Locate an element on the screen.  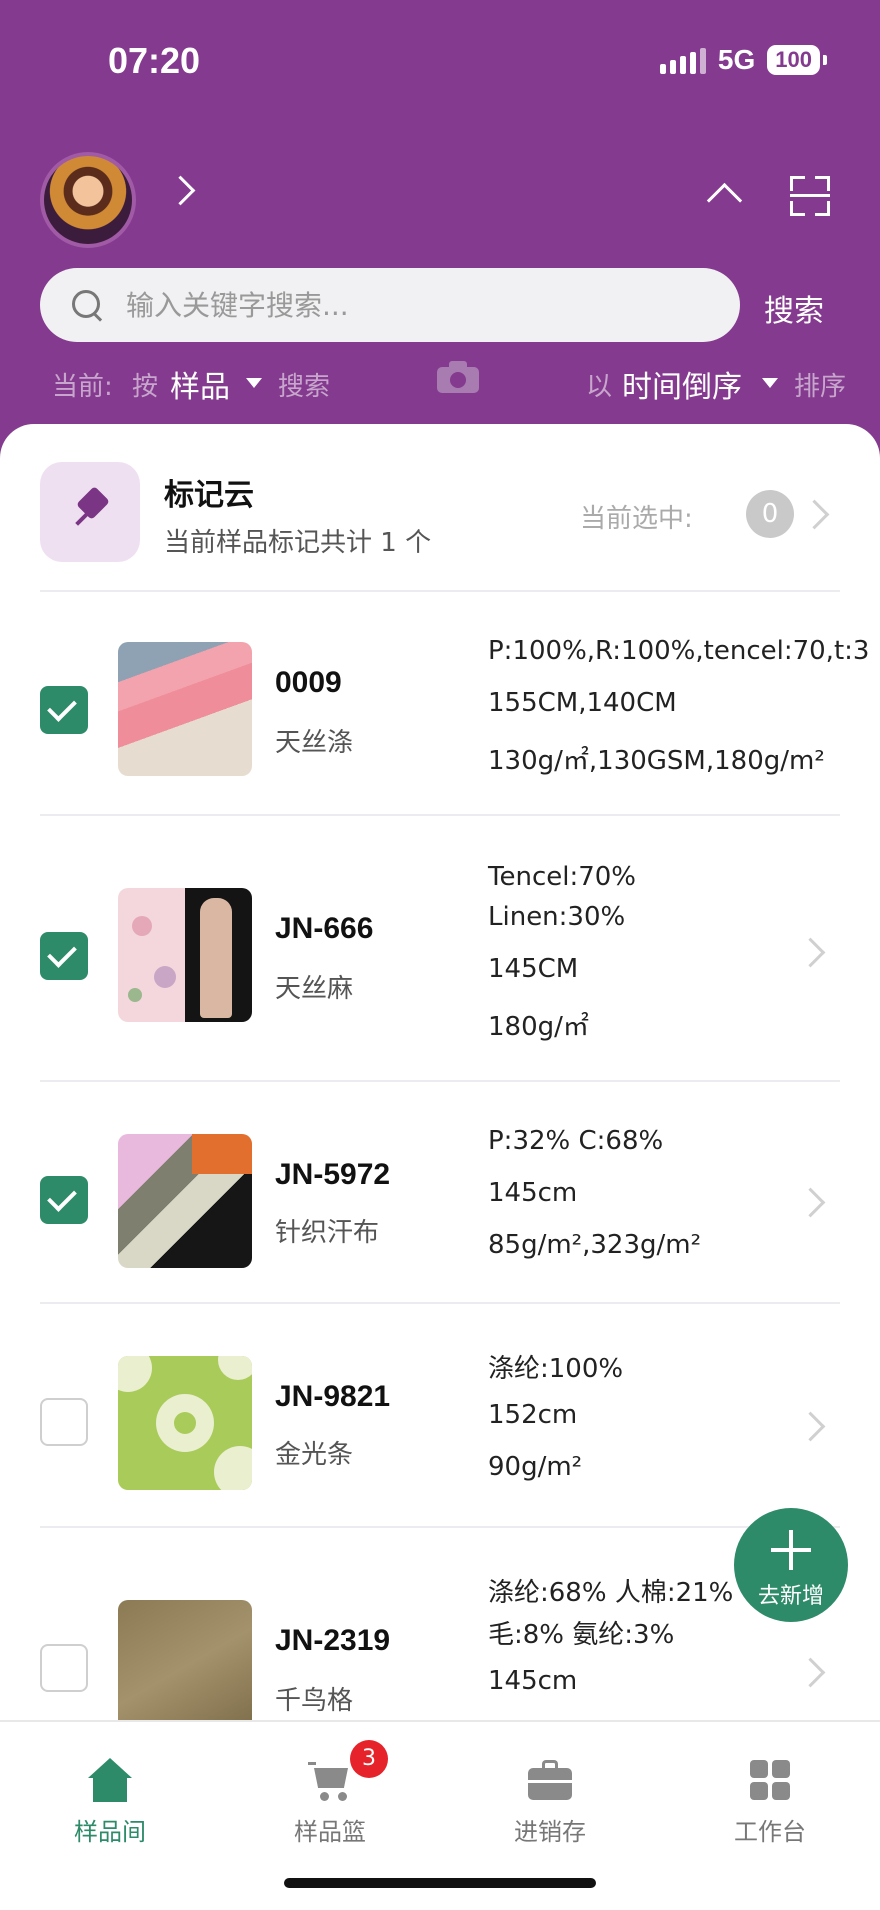
home-indicator is located at coordinates (440, 1883).